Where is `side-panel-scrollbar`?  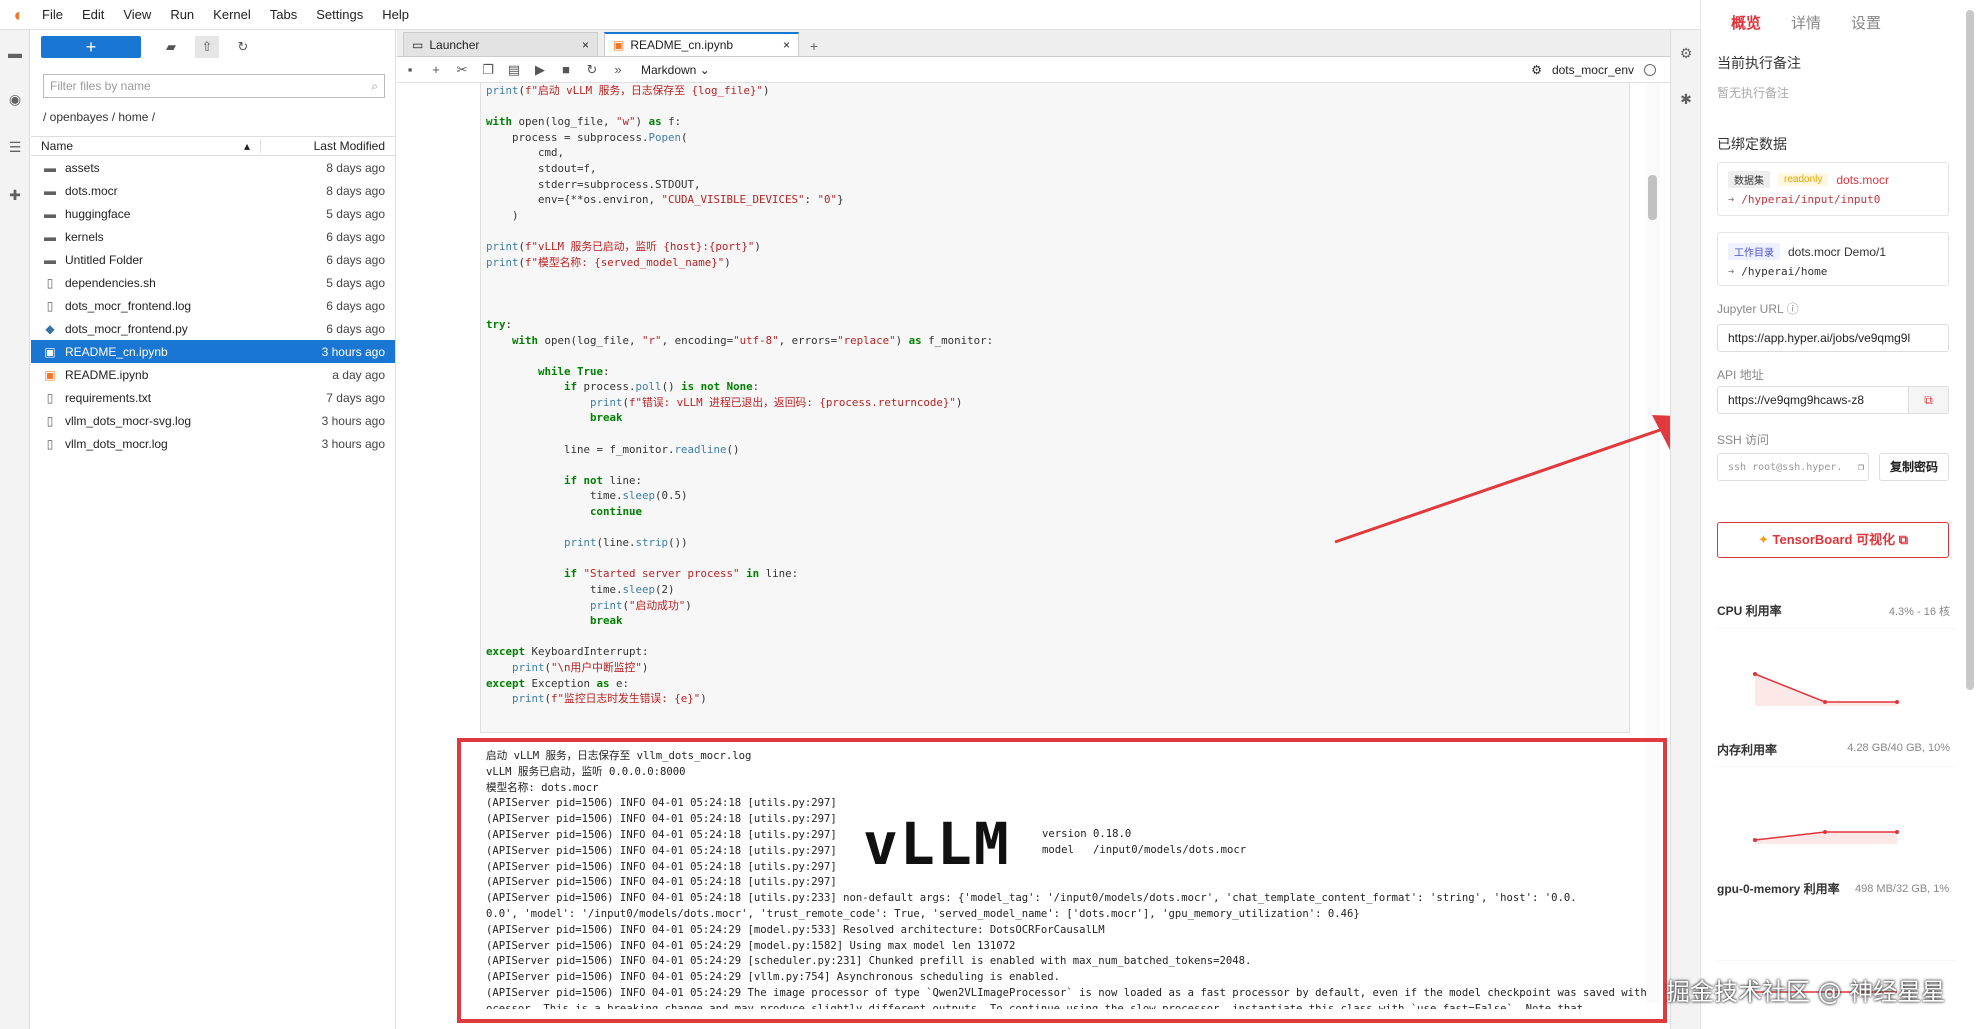
side-panel-scrollbar is located at coordinates (1970, 350).